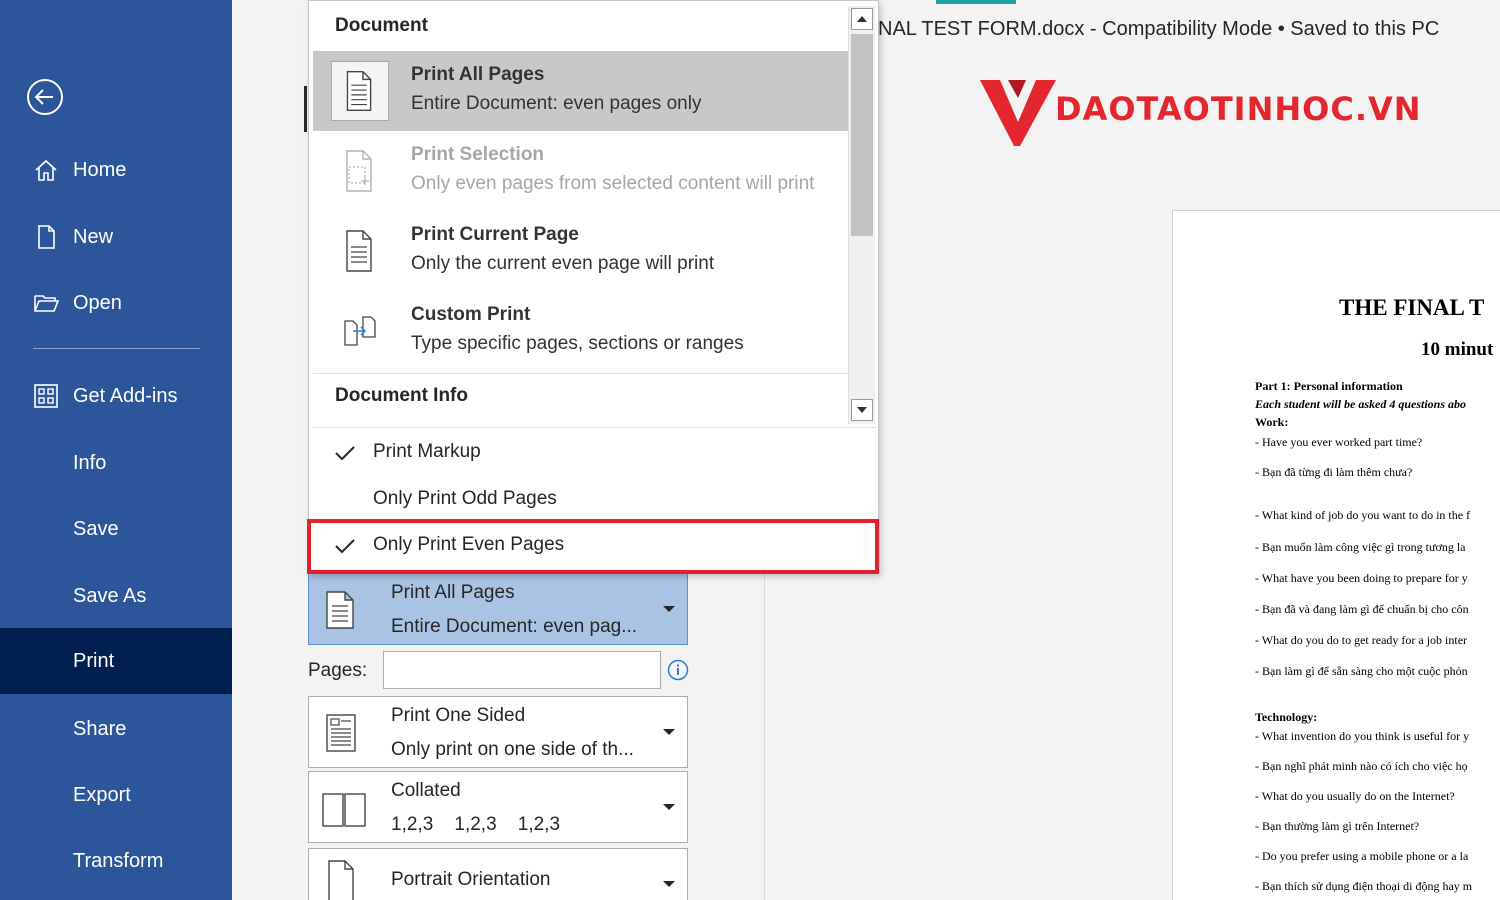 Image resolution: width=1500 pixels, height=900 pixels. Describe the element at coordinates (478, 154) in the screenshot. I see `menu-item-title: Print Selection` at that location.